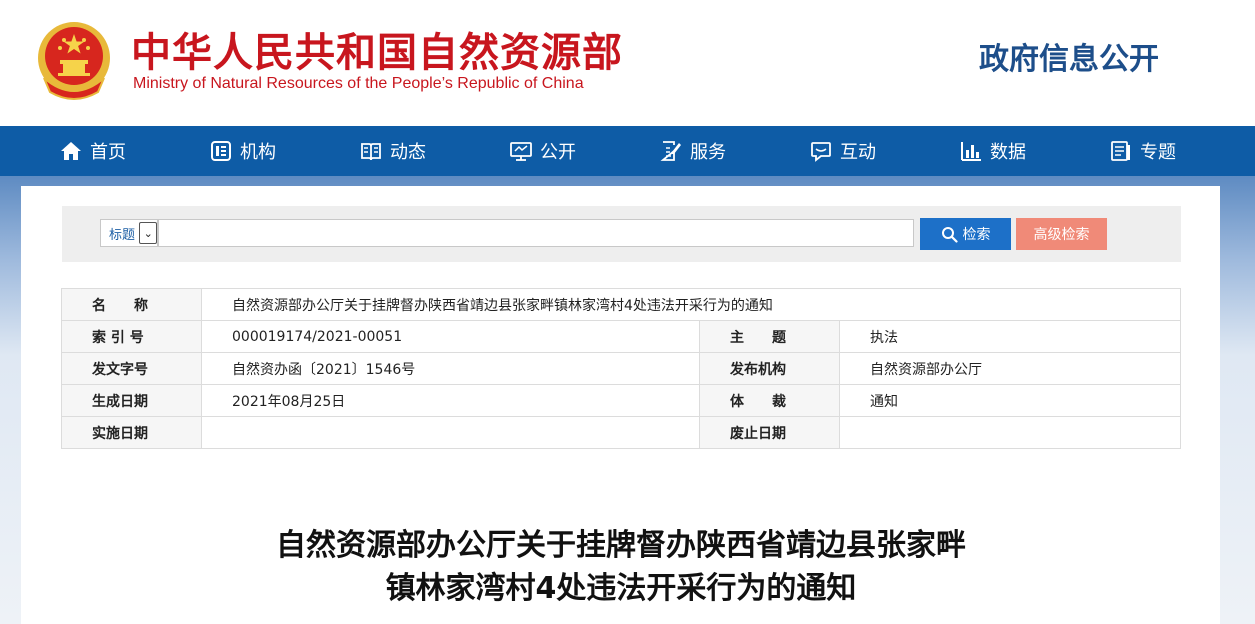  I want to click on issuer-label: 发布机构, so click(769, 368).